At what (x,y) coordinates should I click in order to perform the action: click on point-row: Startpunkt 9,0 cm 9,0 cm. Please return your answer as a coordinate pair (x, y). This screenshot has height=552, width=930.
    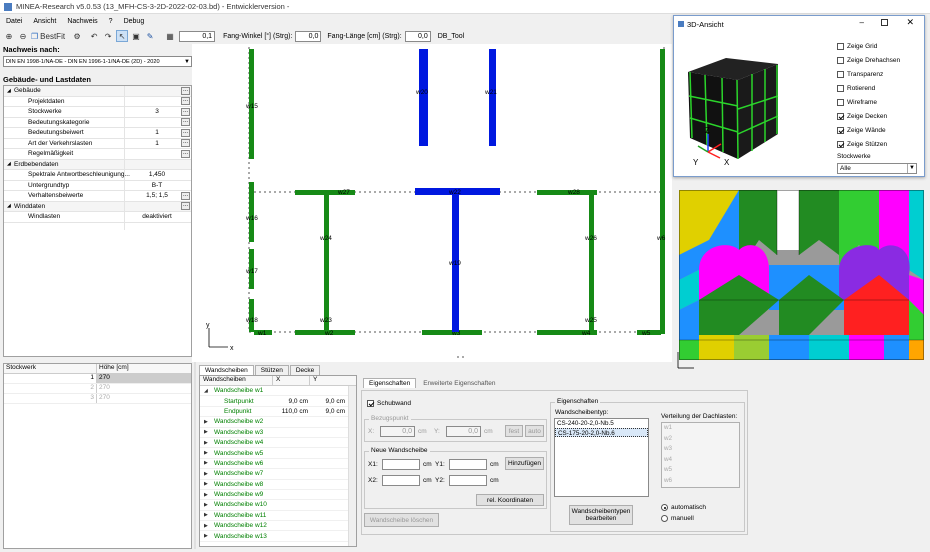
    Looking at the image, I should click on (278, 401).